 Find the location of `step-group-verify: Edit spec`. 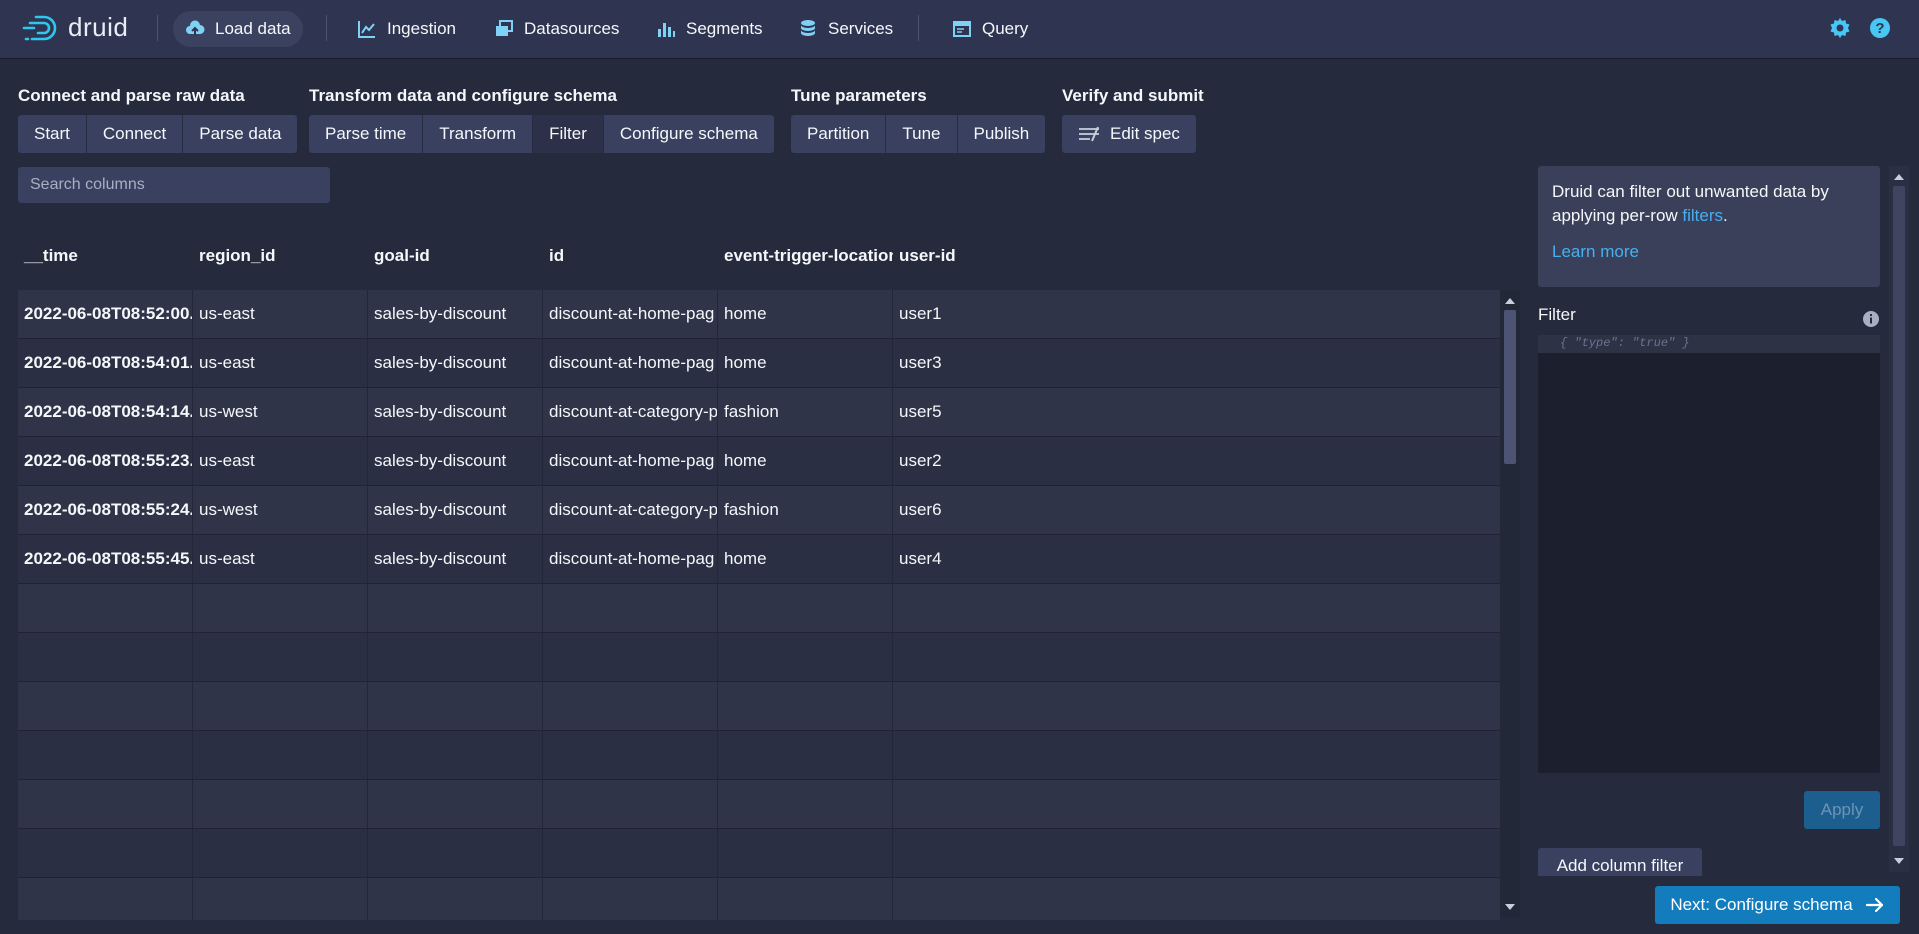

step-group-verify: Edit spec is located at coordinates (1129, 134).